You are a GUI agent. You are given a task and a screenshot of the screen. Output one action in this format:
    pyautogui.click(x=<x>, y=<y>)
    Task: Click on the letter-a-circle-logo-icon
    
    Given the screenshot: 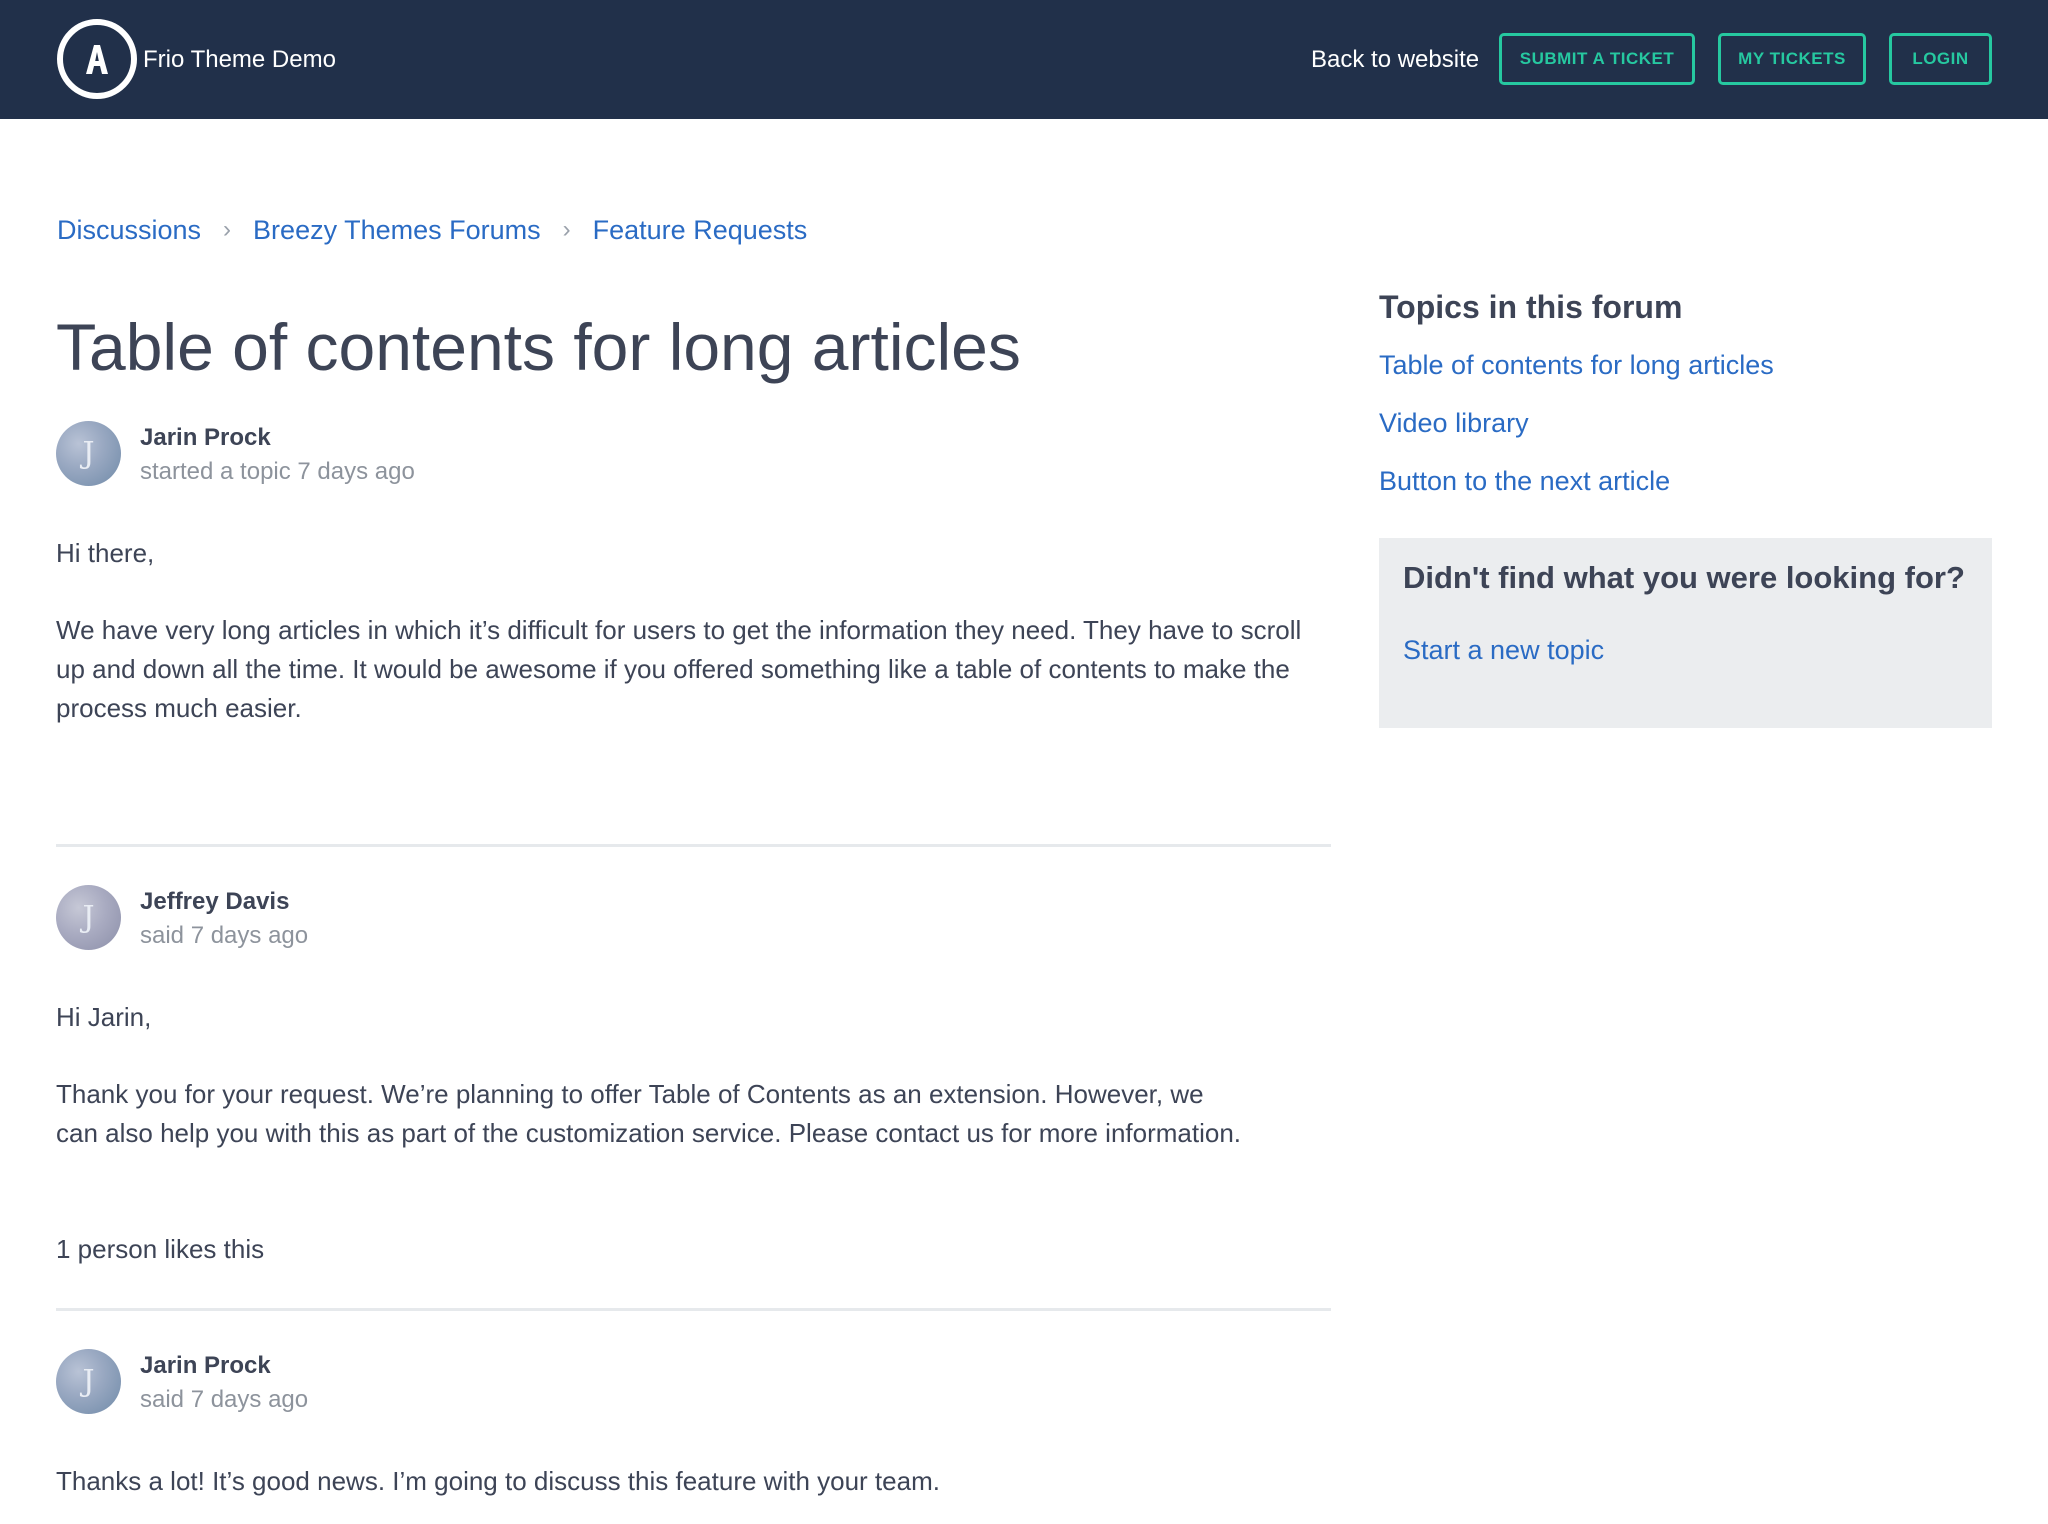 What is the action you would take?
    pyautogui.click(x=97, y=59)
    